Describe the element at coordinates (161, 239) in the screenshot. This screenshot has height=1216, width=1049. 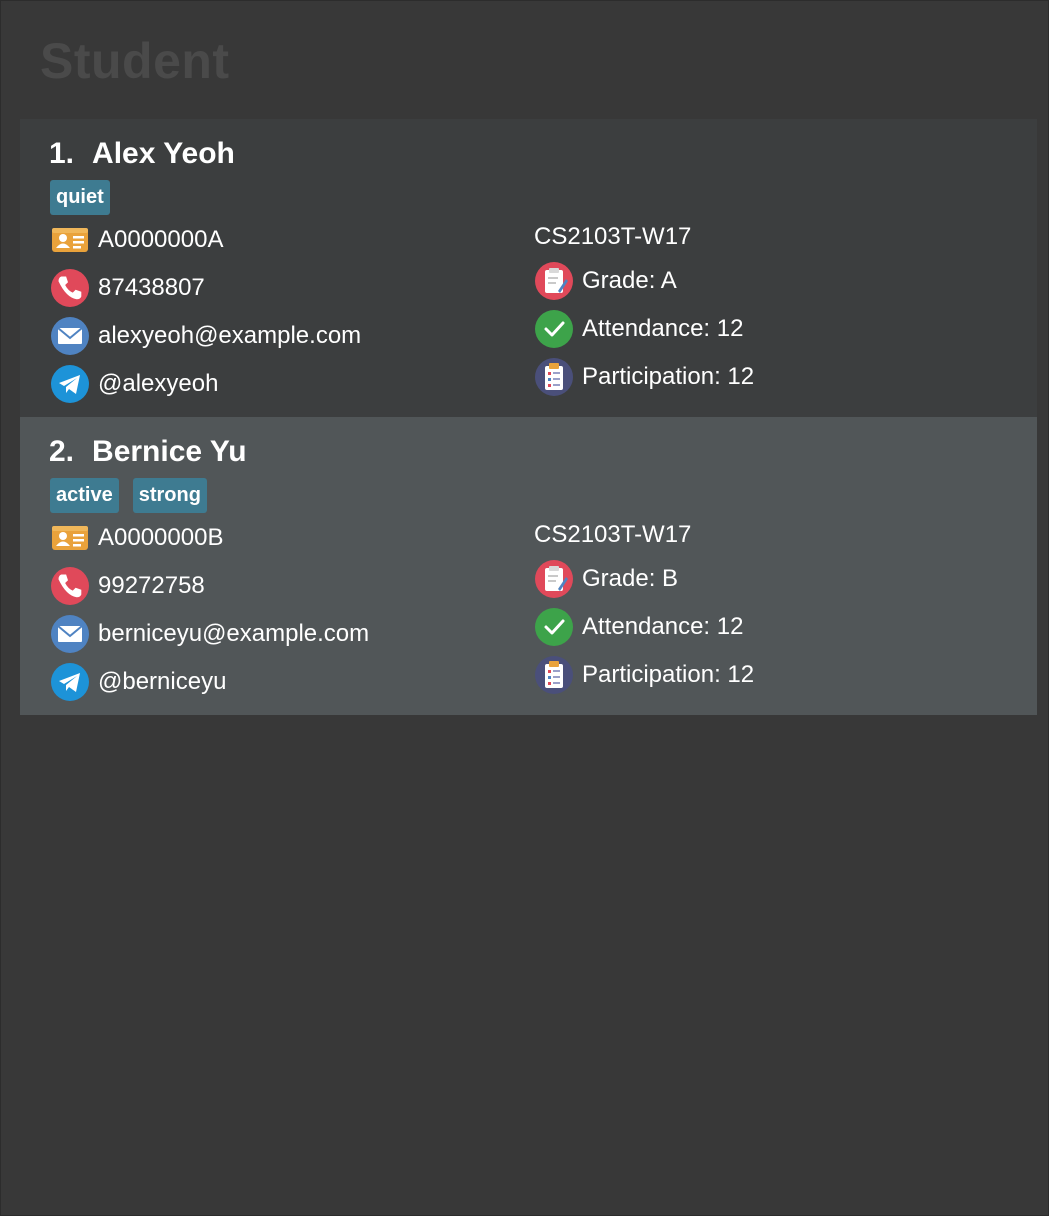
I see `student-id: A0000000A` at that location.